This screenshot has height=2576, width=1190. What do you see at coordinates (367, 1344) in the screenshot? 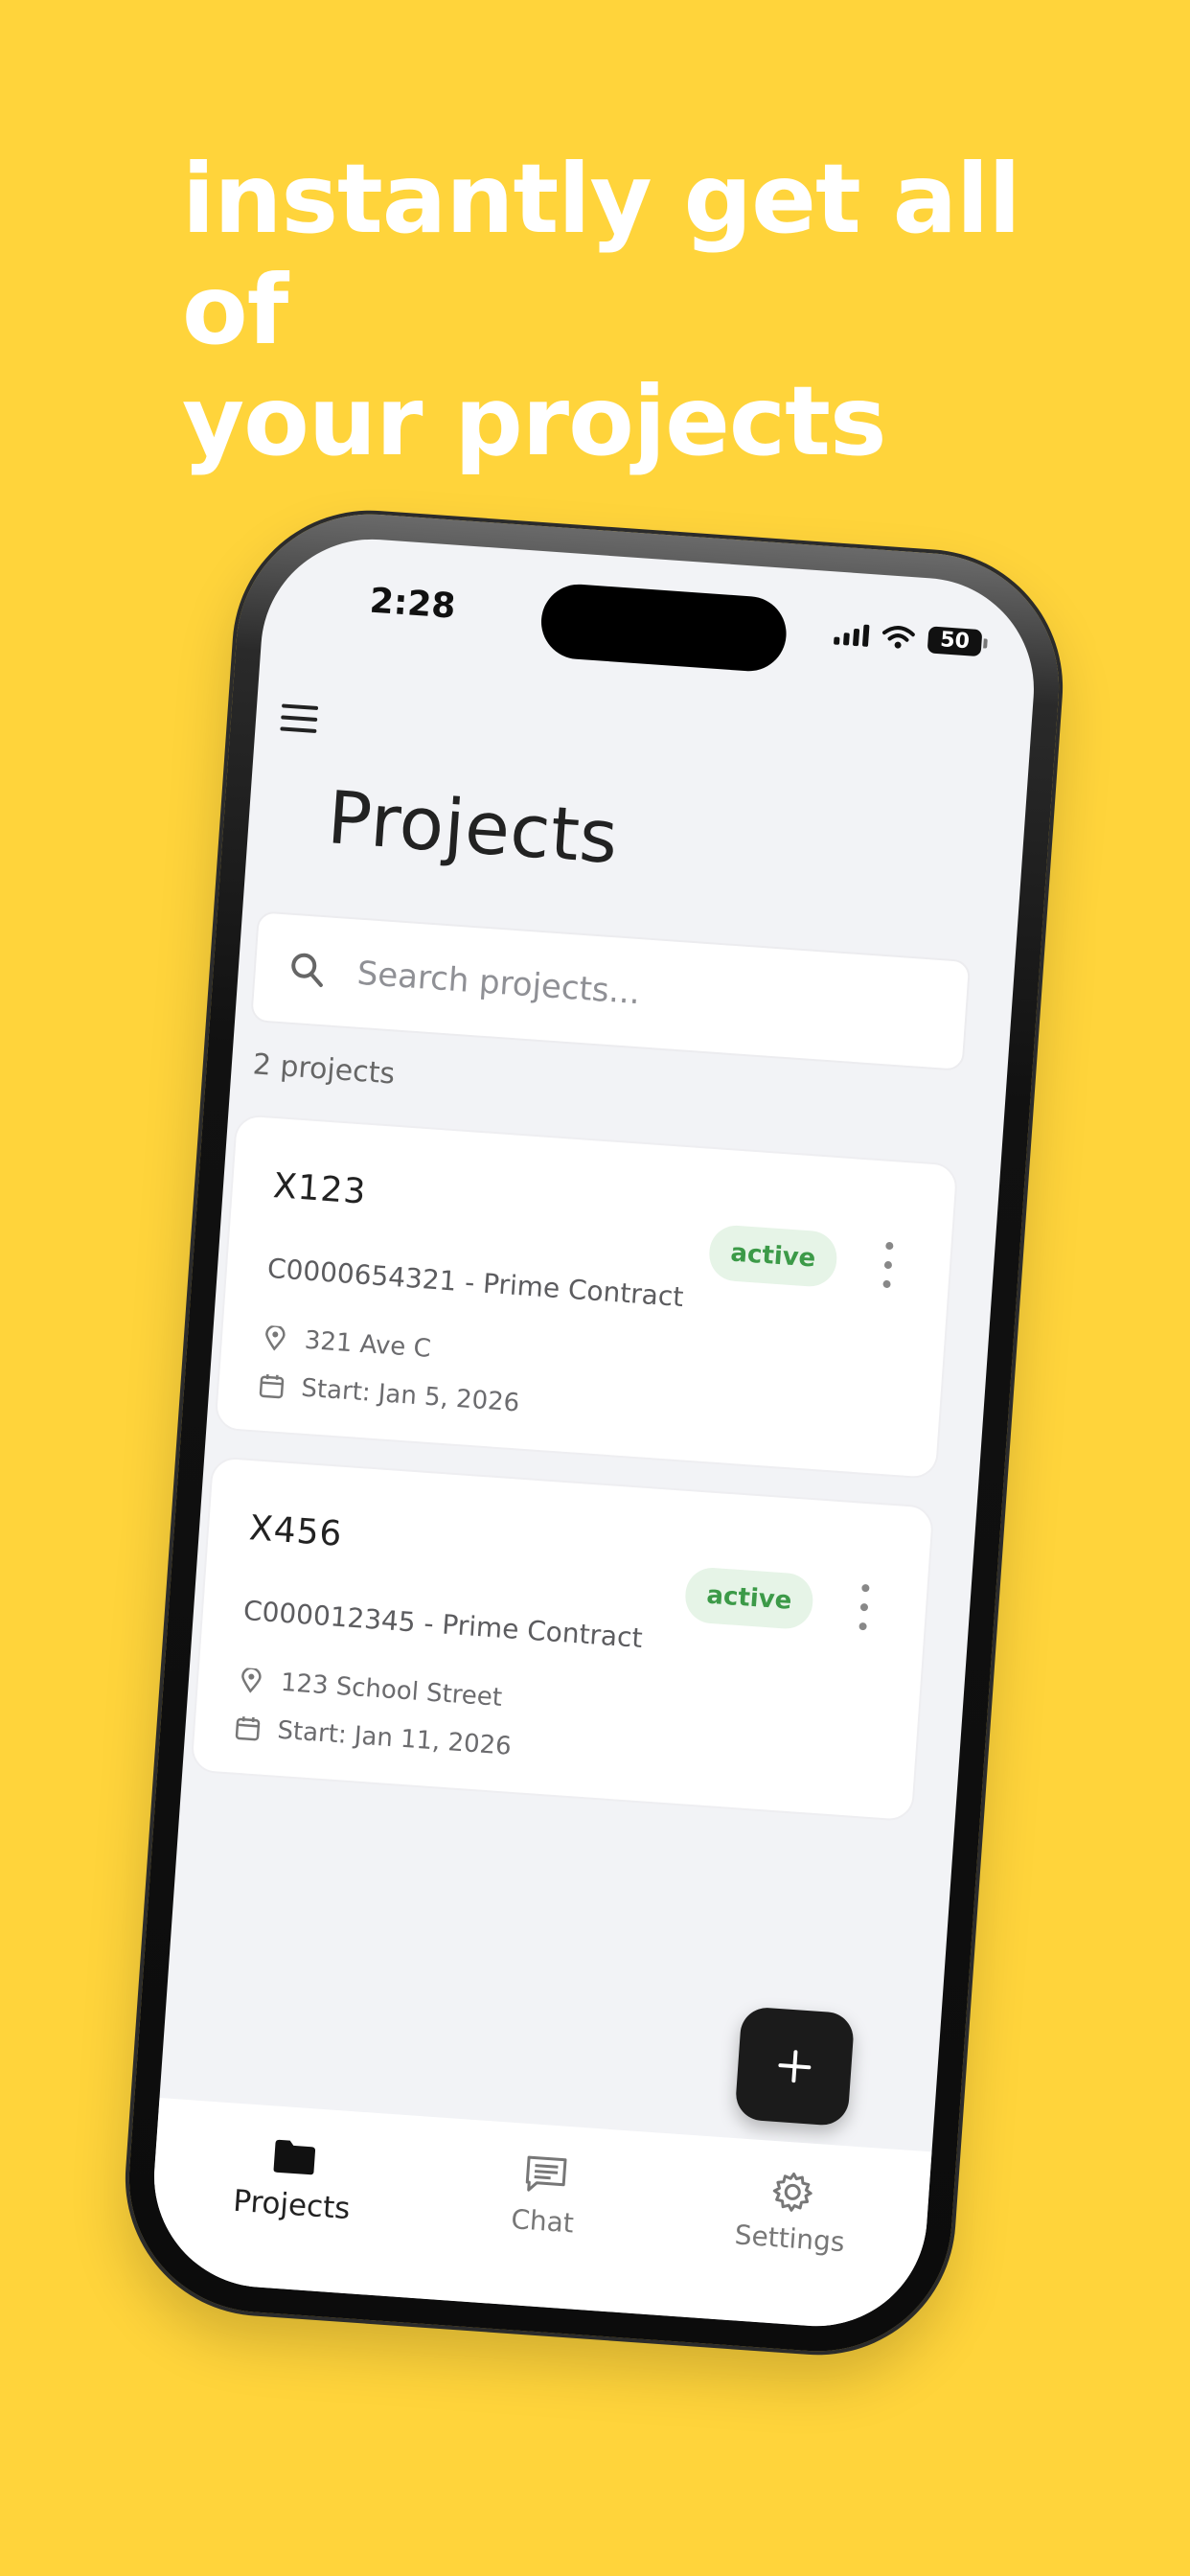
I see `project-address: 321 Ave C` at bounding box center [367, 1344].